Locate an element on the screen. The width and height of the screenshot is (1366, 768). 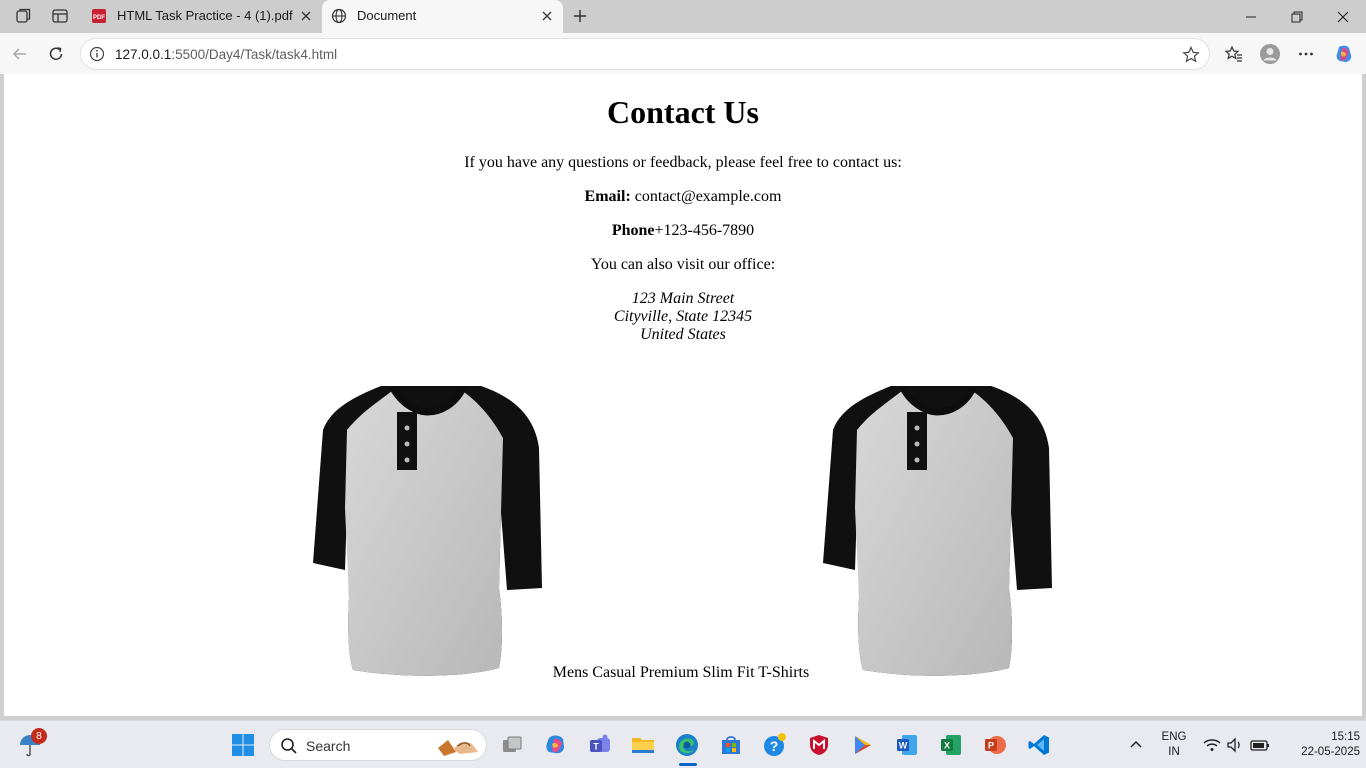
taskbar-search: Search is located at coordinates (378, 745).